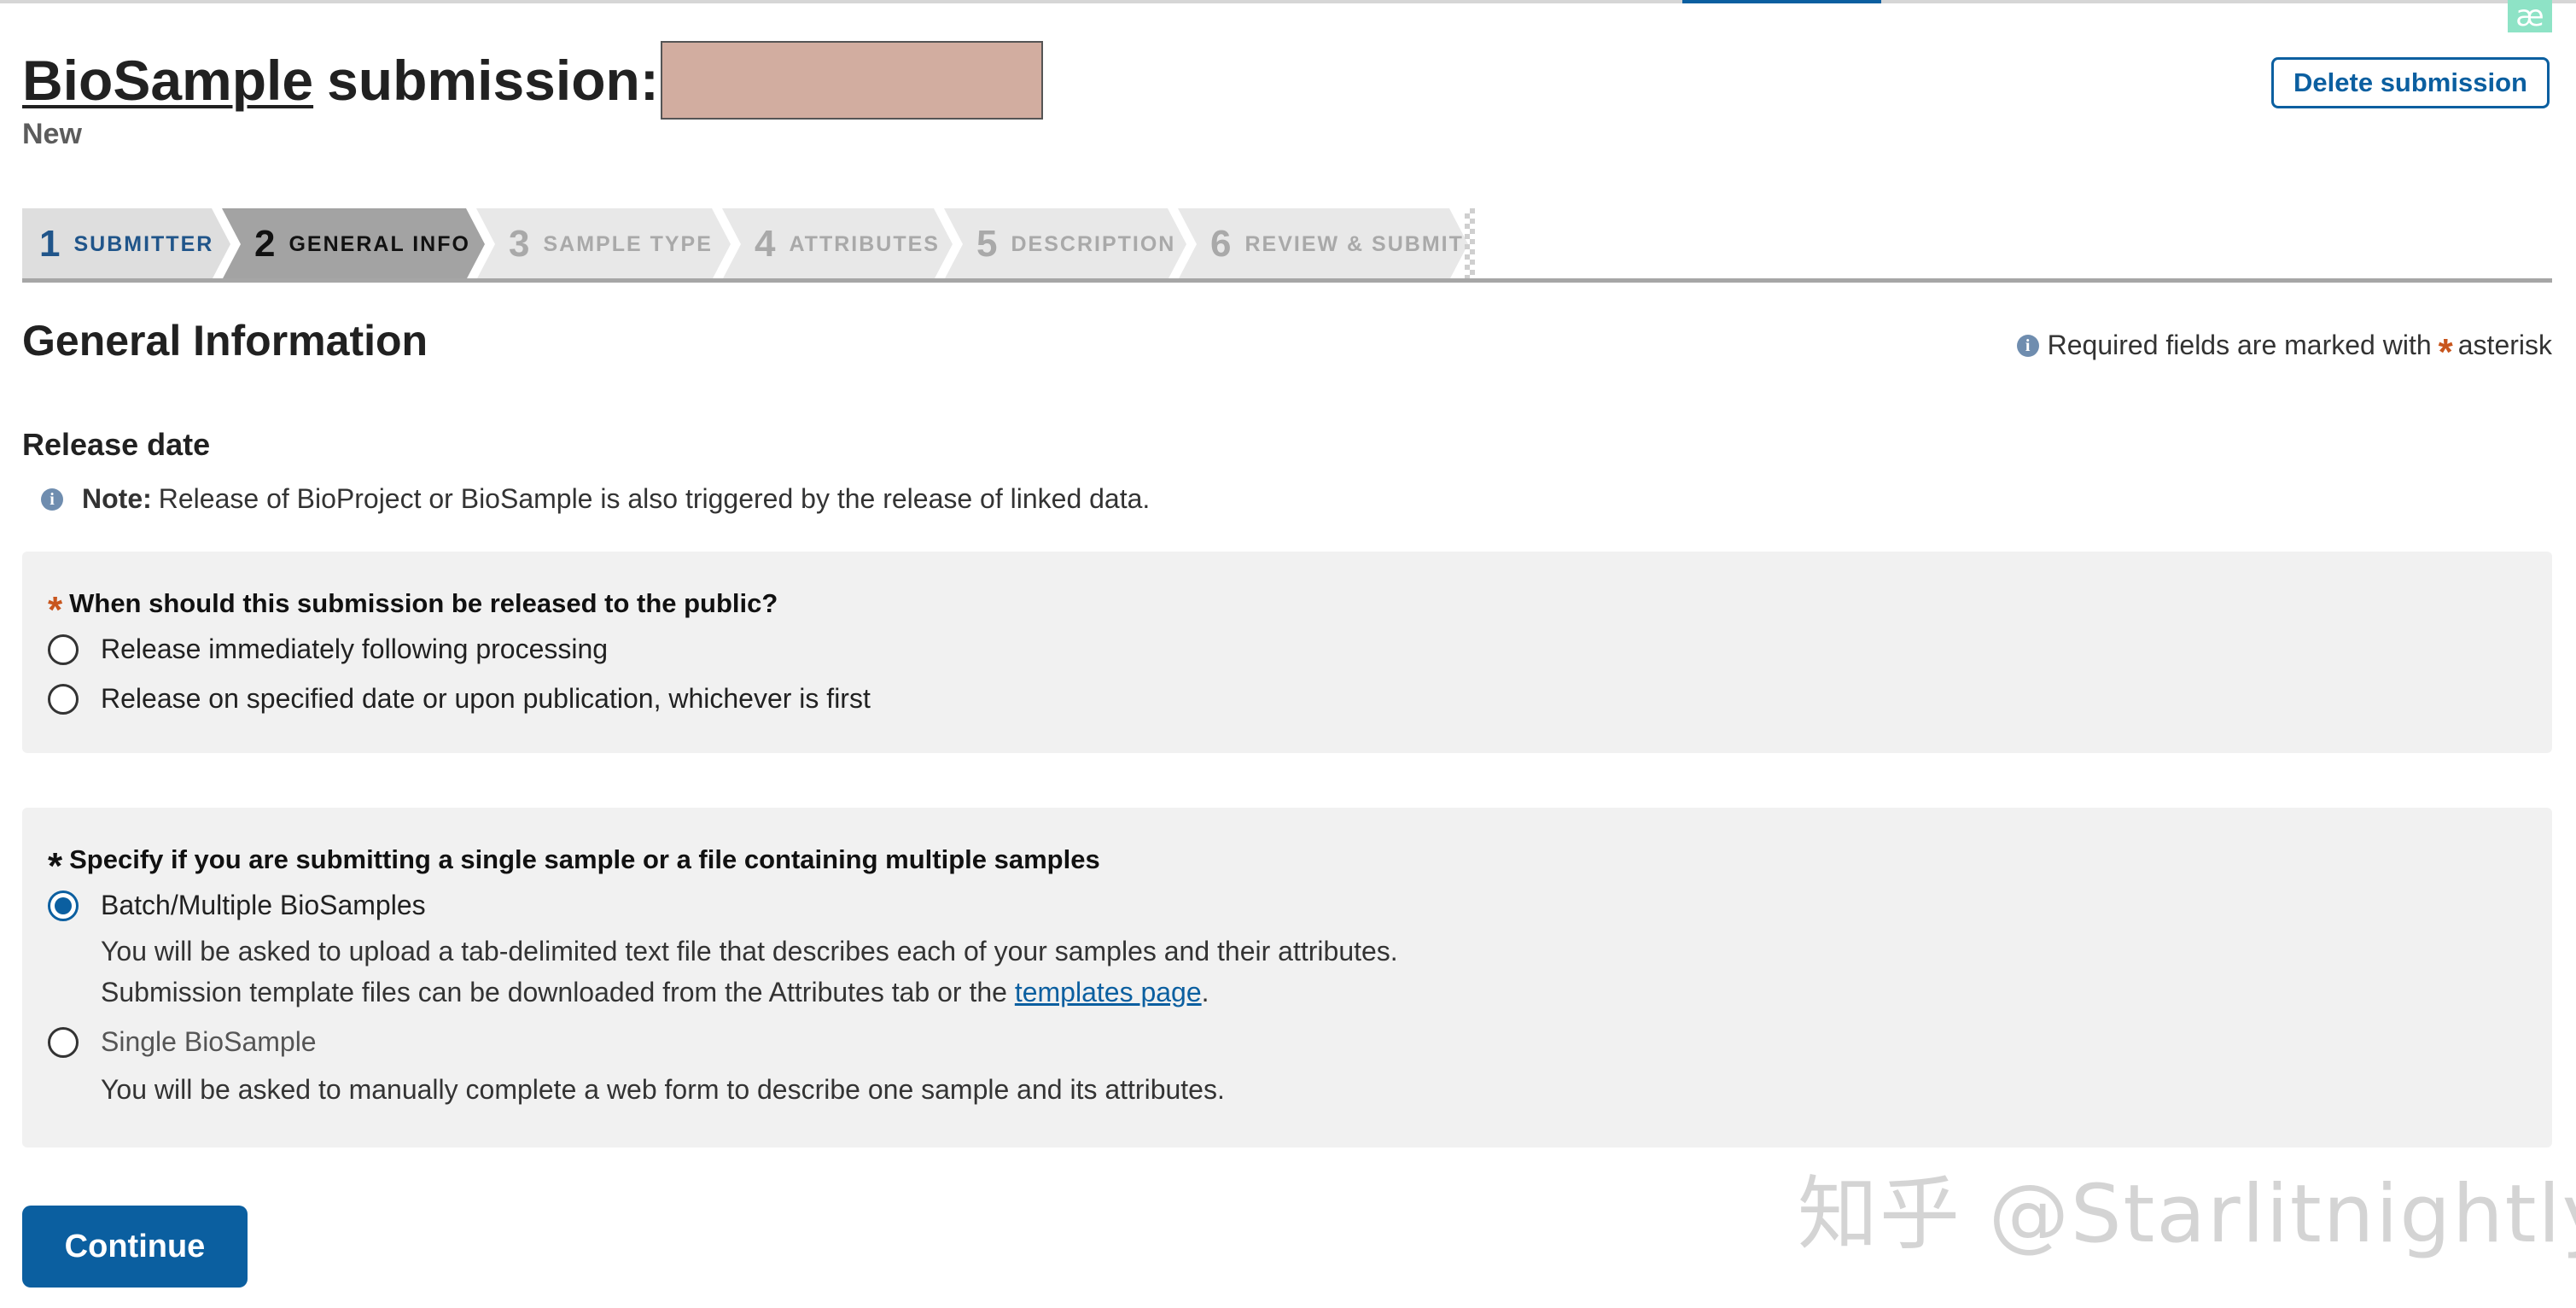 The image size is (2576, 1308). Describe the element at coordinates (117, 498) in the screenshot. I see `note-label: Note:` at that location.